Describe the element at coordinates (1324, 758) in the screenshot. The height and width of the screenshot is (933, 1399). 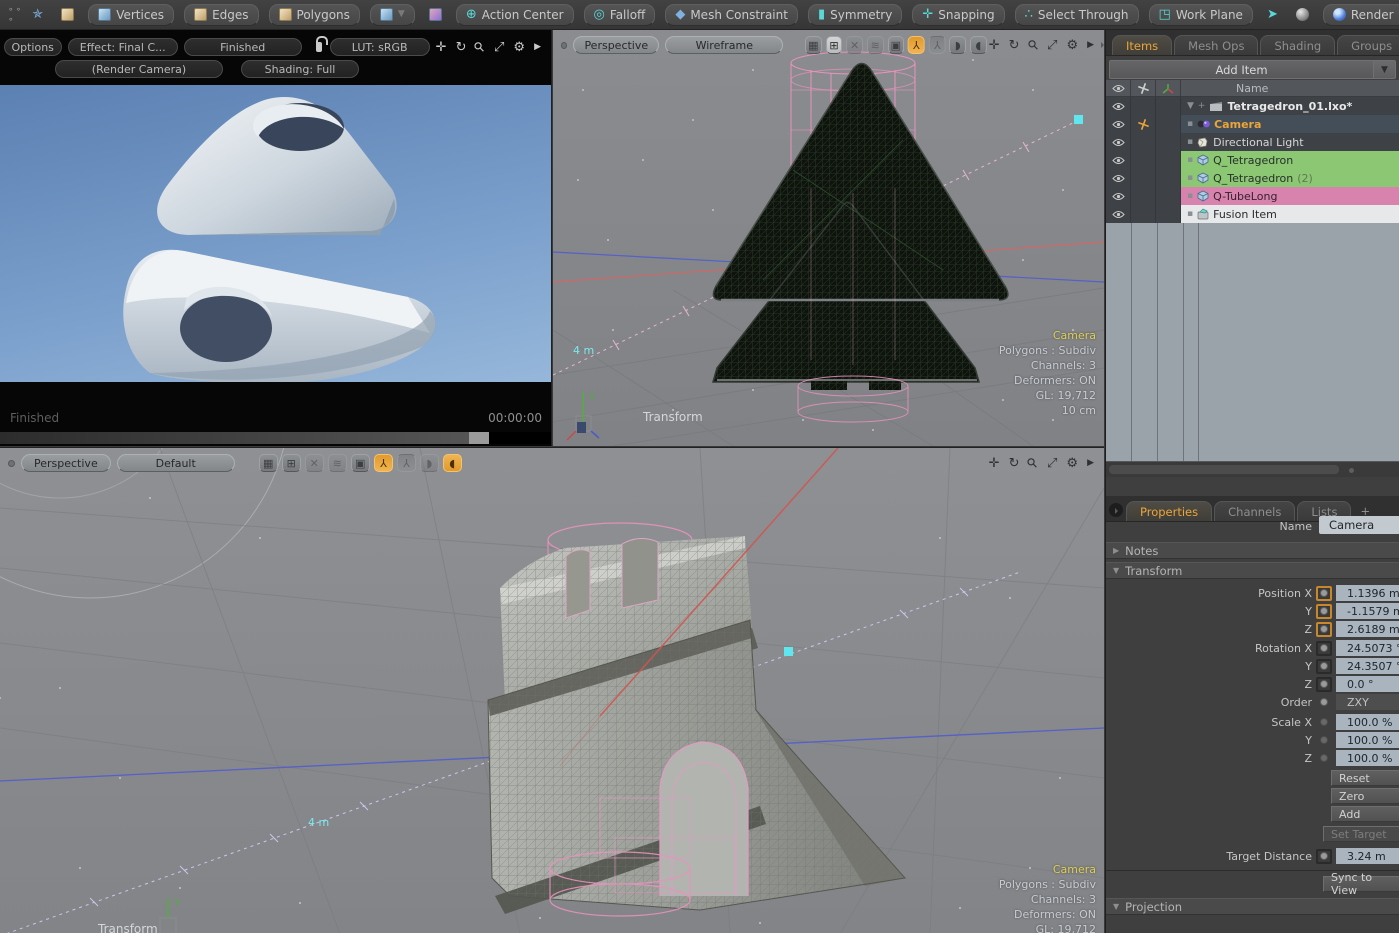
I see `scale-z-toggle` at that location.